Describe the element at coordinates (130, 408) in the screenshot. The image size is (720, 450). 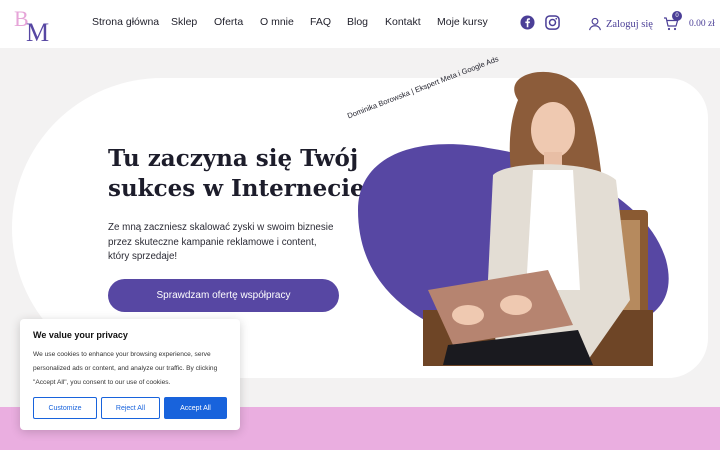
I see `cookie-reject-all-button: Reject All` at that location.